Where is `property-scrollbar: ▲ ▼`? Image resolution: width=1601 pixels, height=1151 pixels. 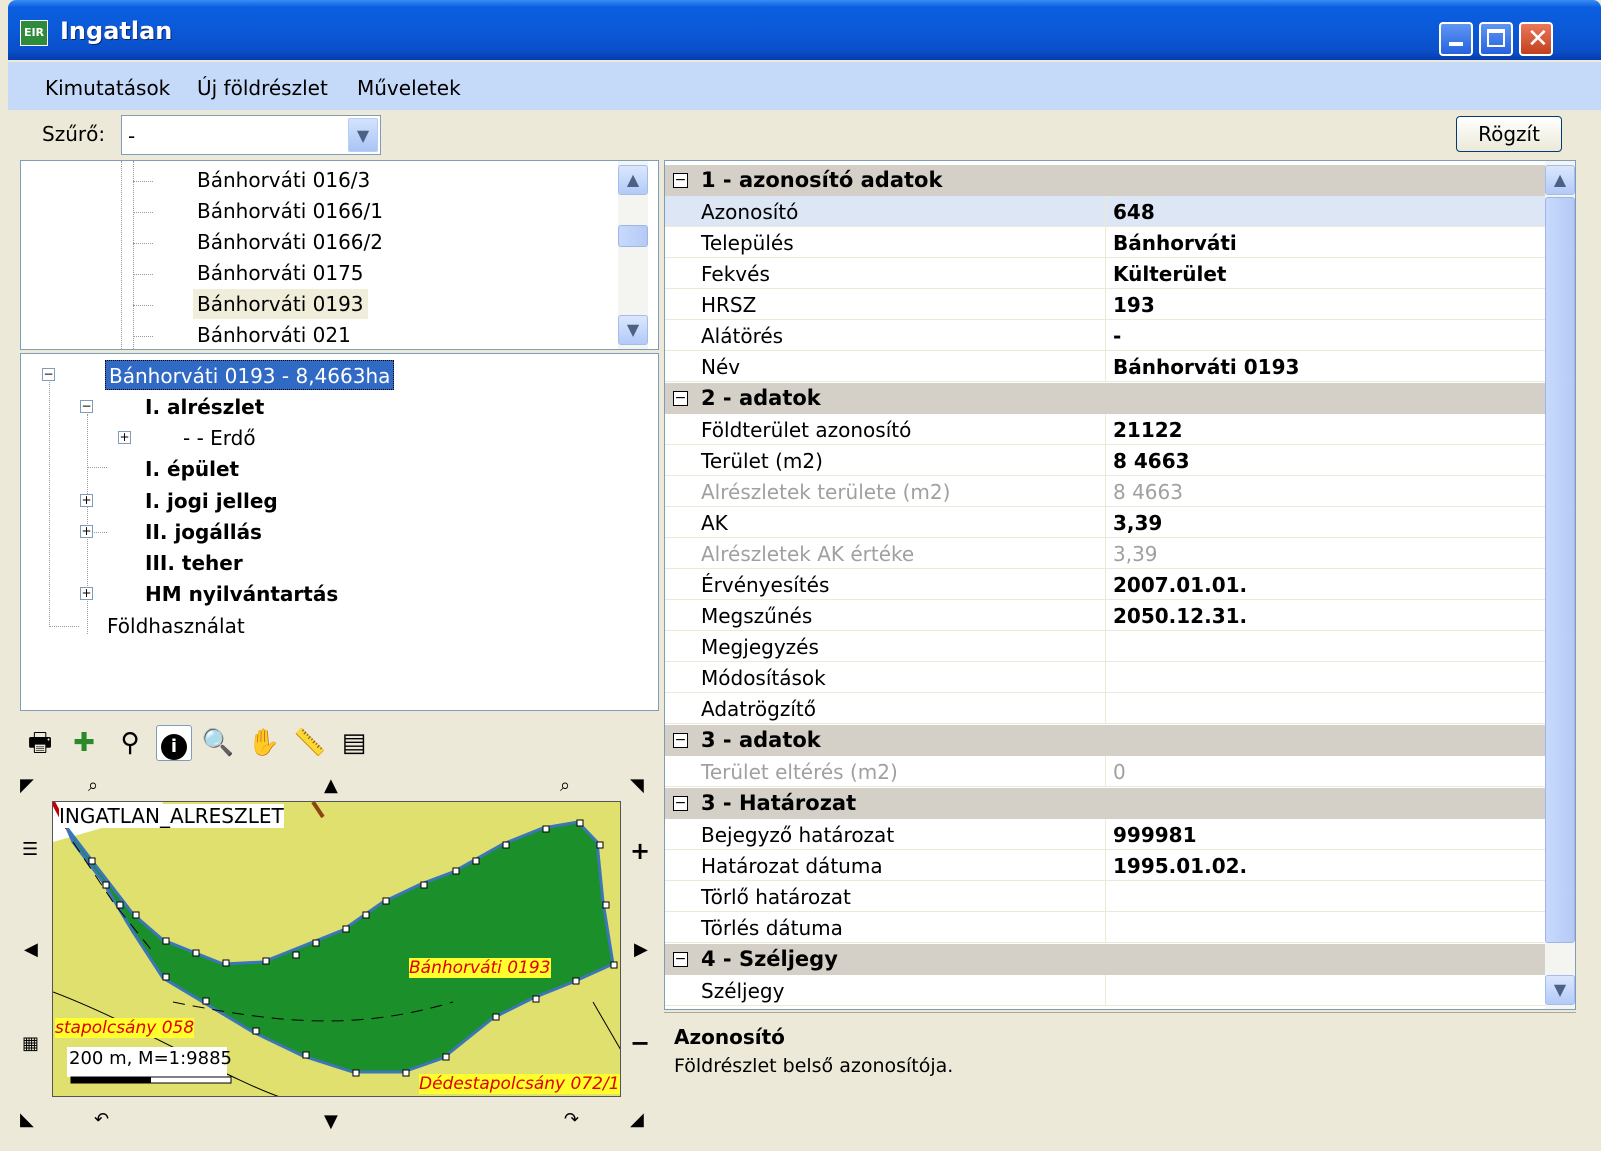 property-scrollbar: ▲ ▼ is located at coordinates (1560, 585).